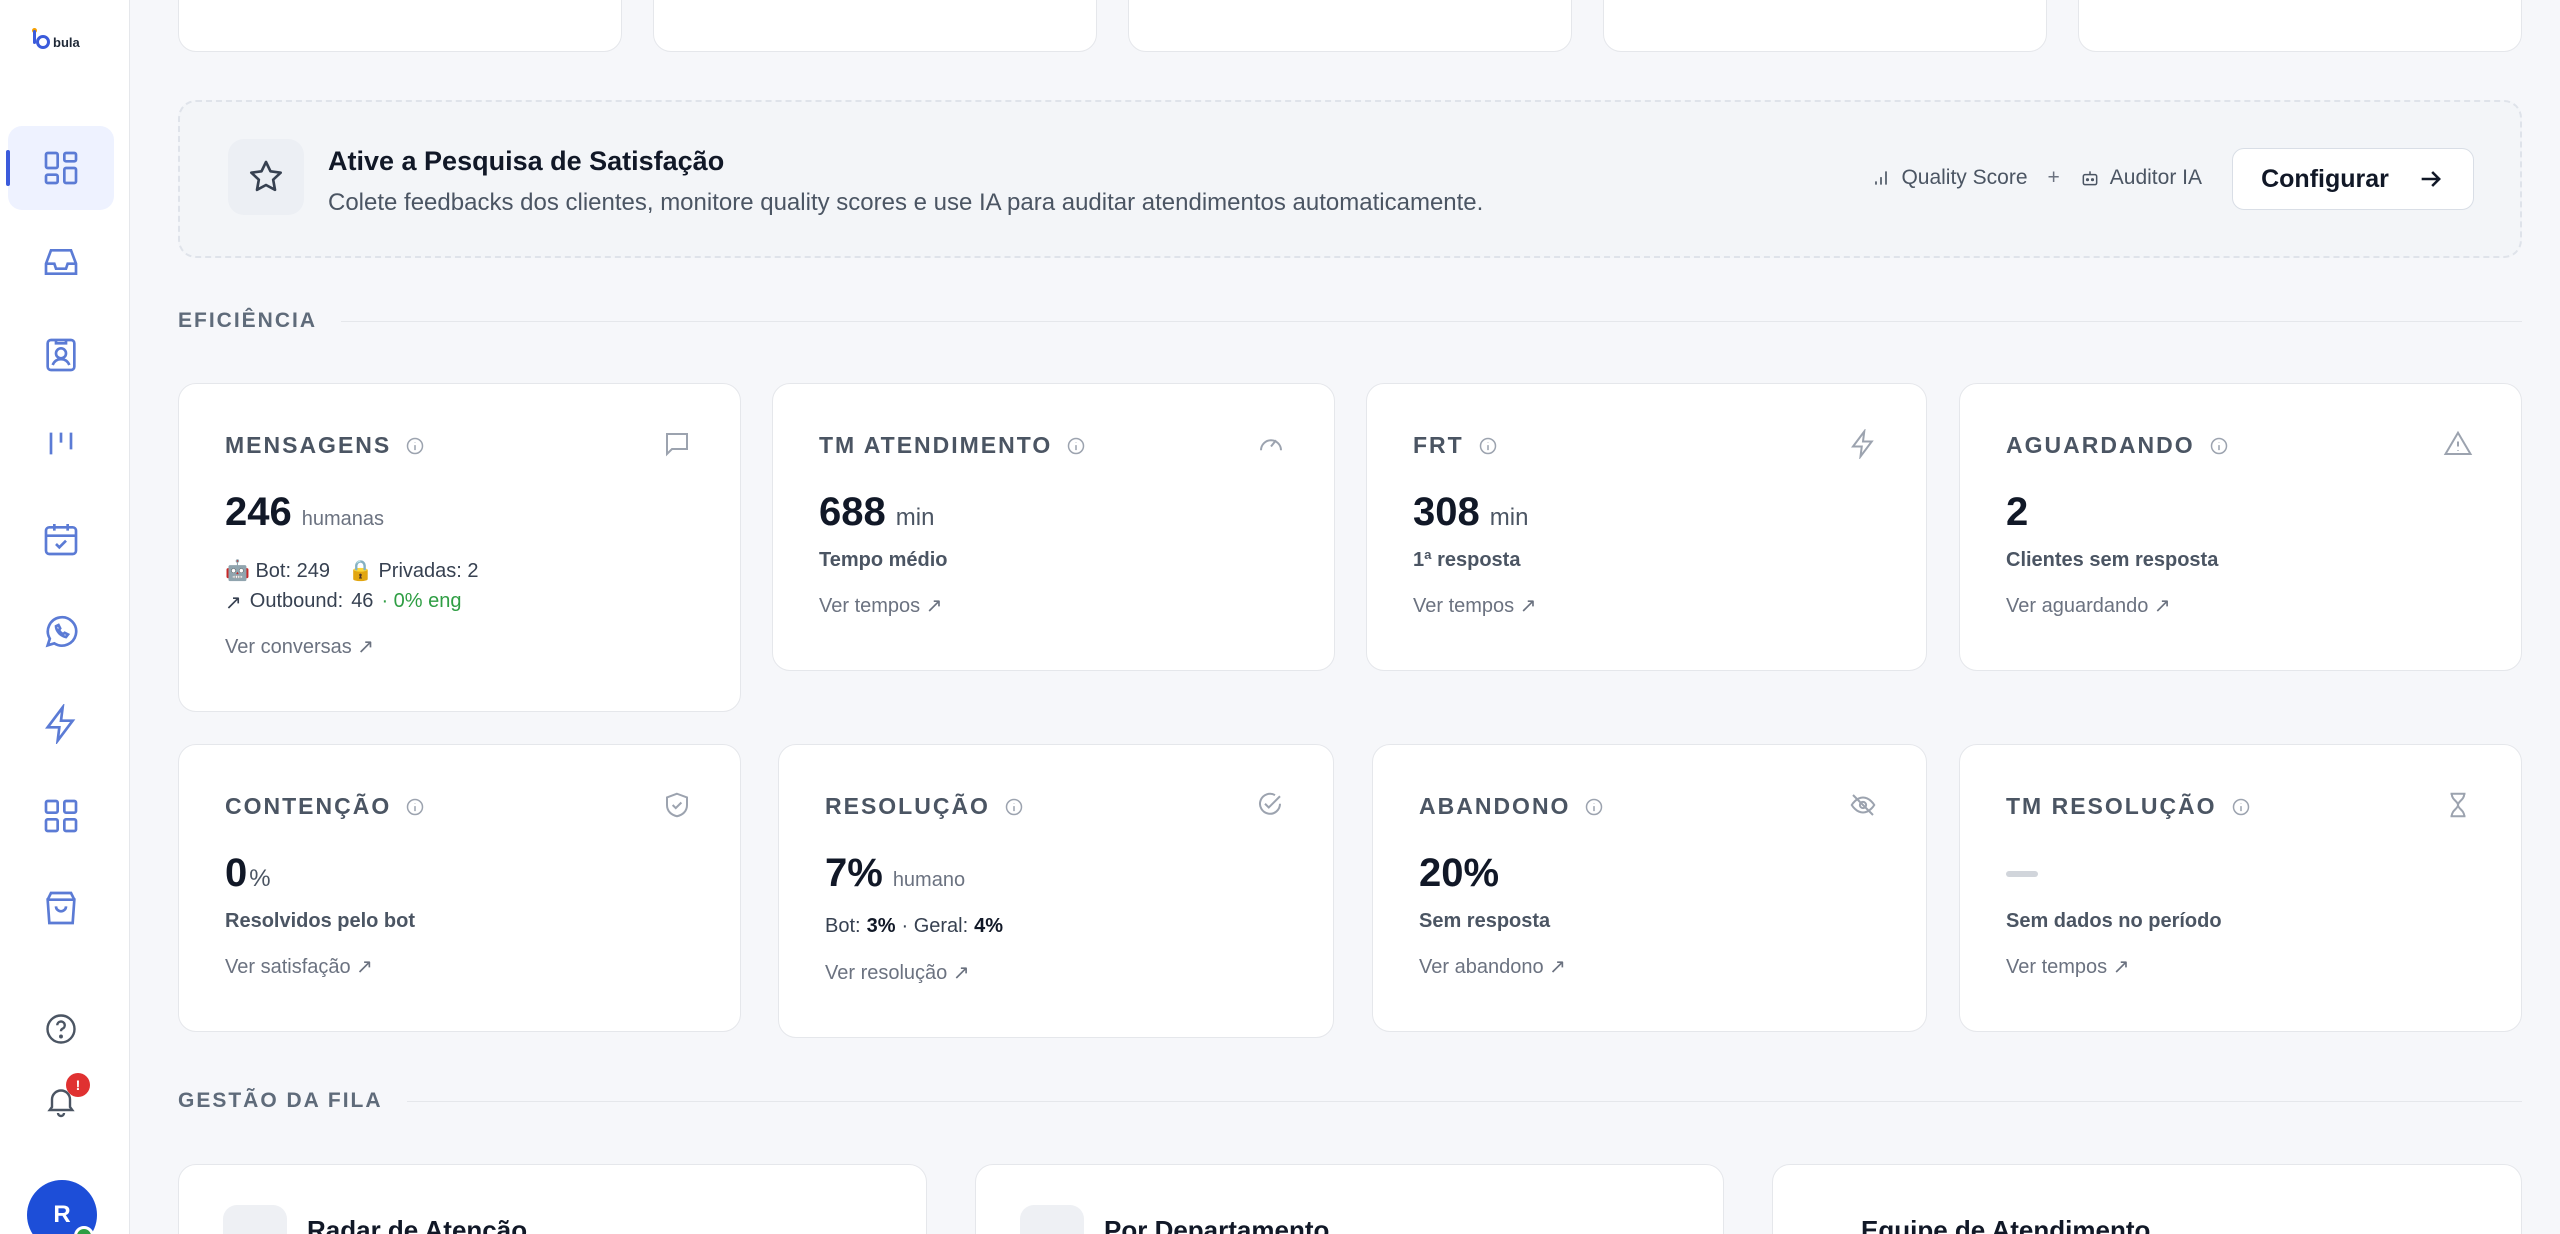  What do you see at coordinates (1438, 445) in the screenshot?
I see `metric-label-text: FRT` at bounding box center [1438, 445].